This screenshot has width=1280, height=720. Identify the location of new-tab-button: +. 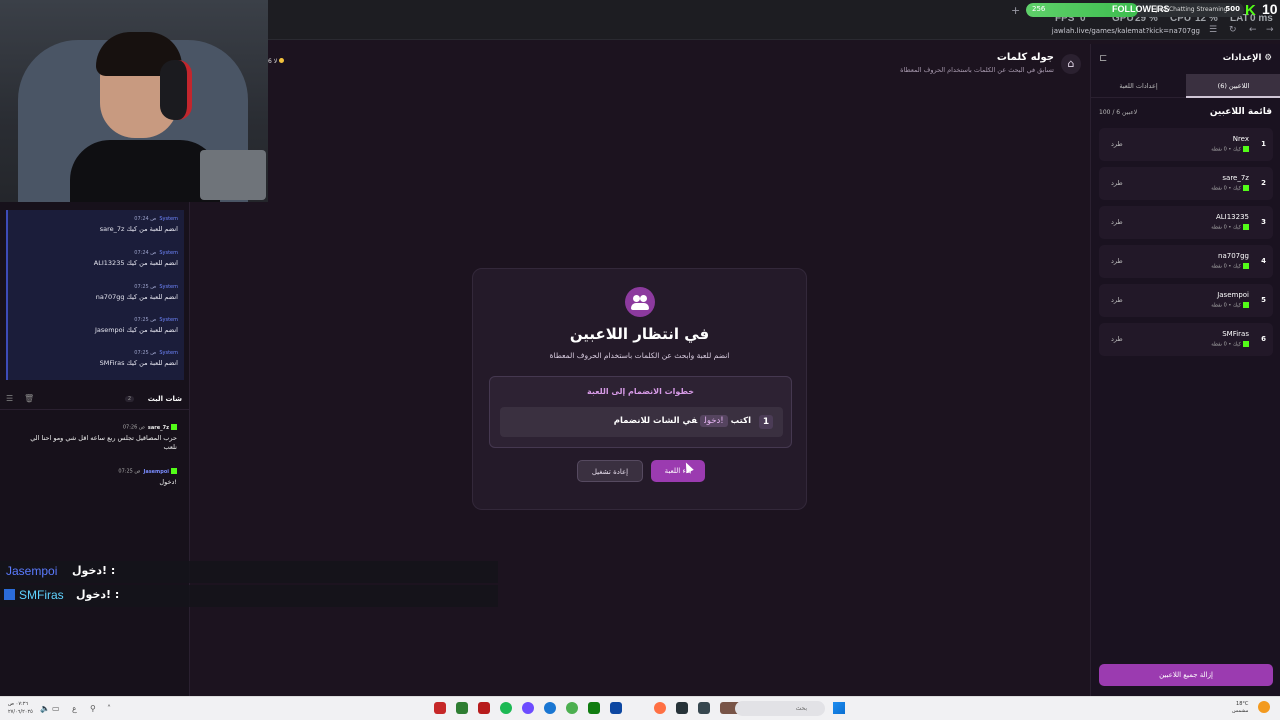
(1015, 10).